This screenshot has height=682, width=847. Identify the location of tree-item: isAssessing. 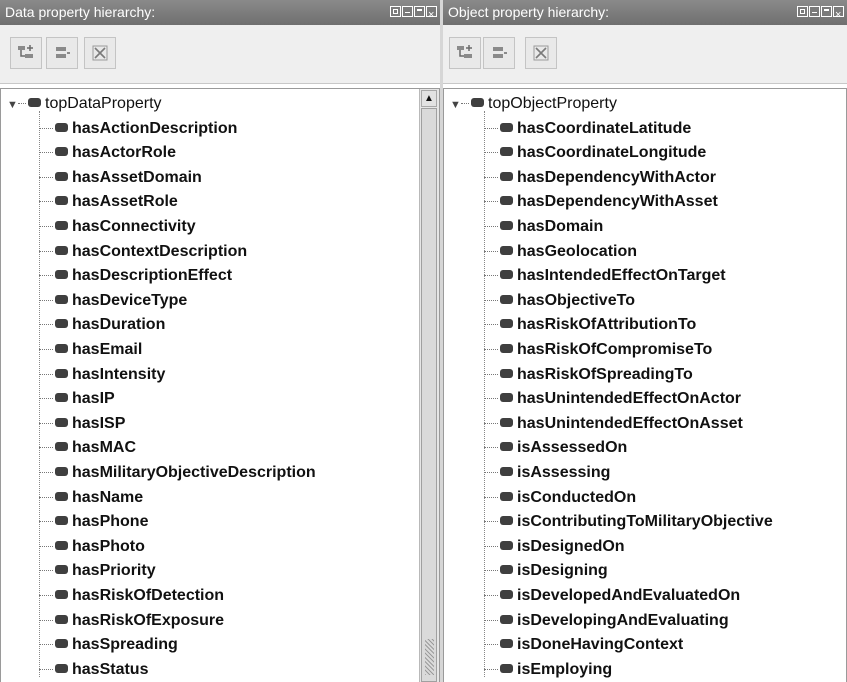
(547, 472).